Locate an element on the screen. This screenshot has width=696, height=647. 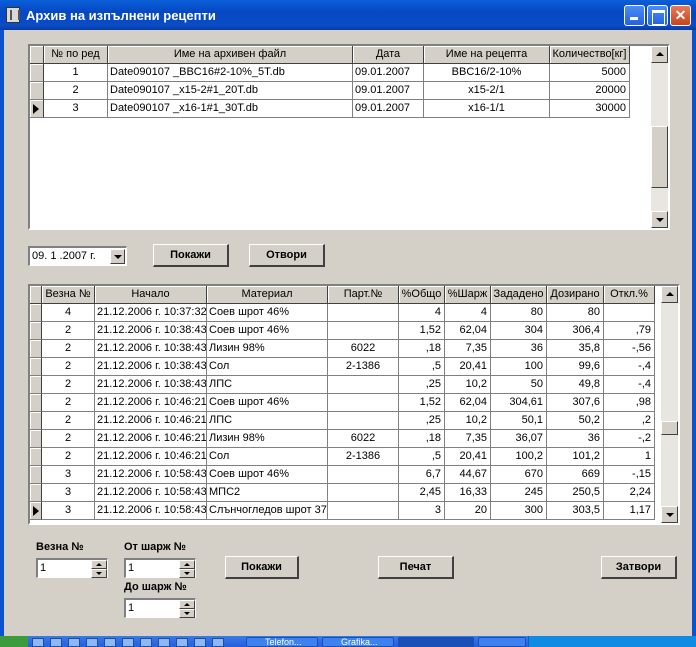
cell-percent-batch: 20,41 is located at coordinates (468, 367).